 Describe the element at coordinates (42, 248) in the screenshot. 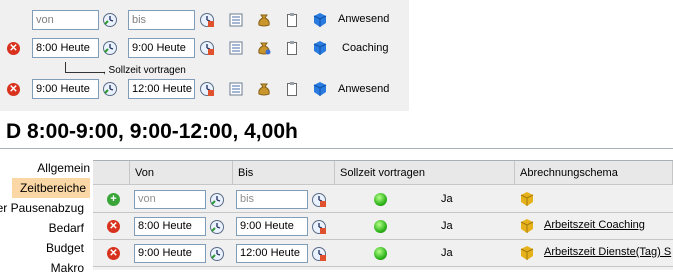

I see `nav-item-budget: Budget` at that location.